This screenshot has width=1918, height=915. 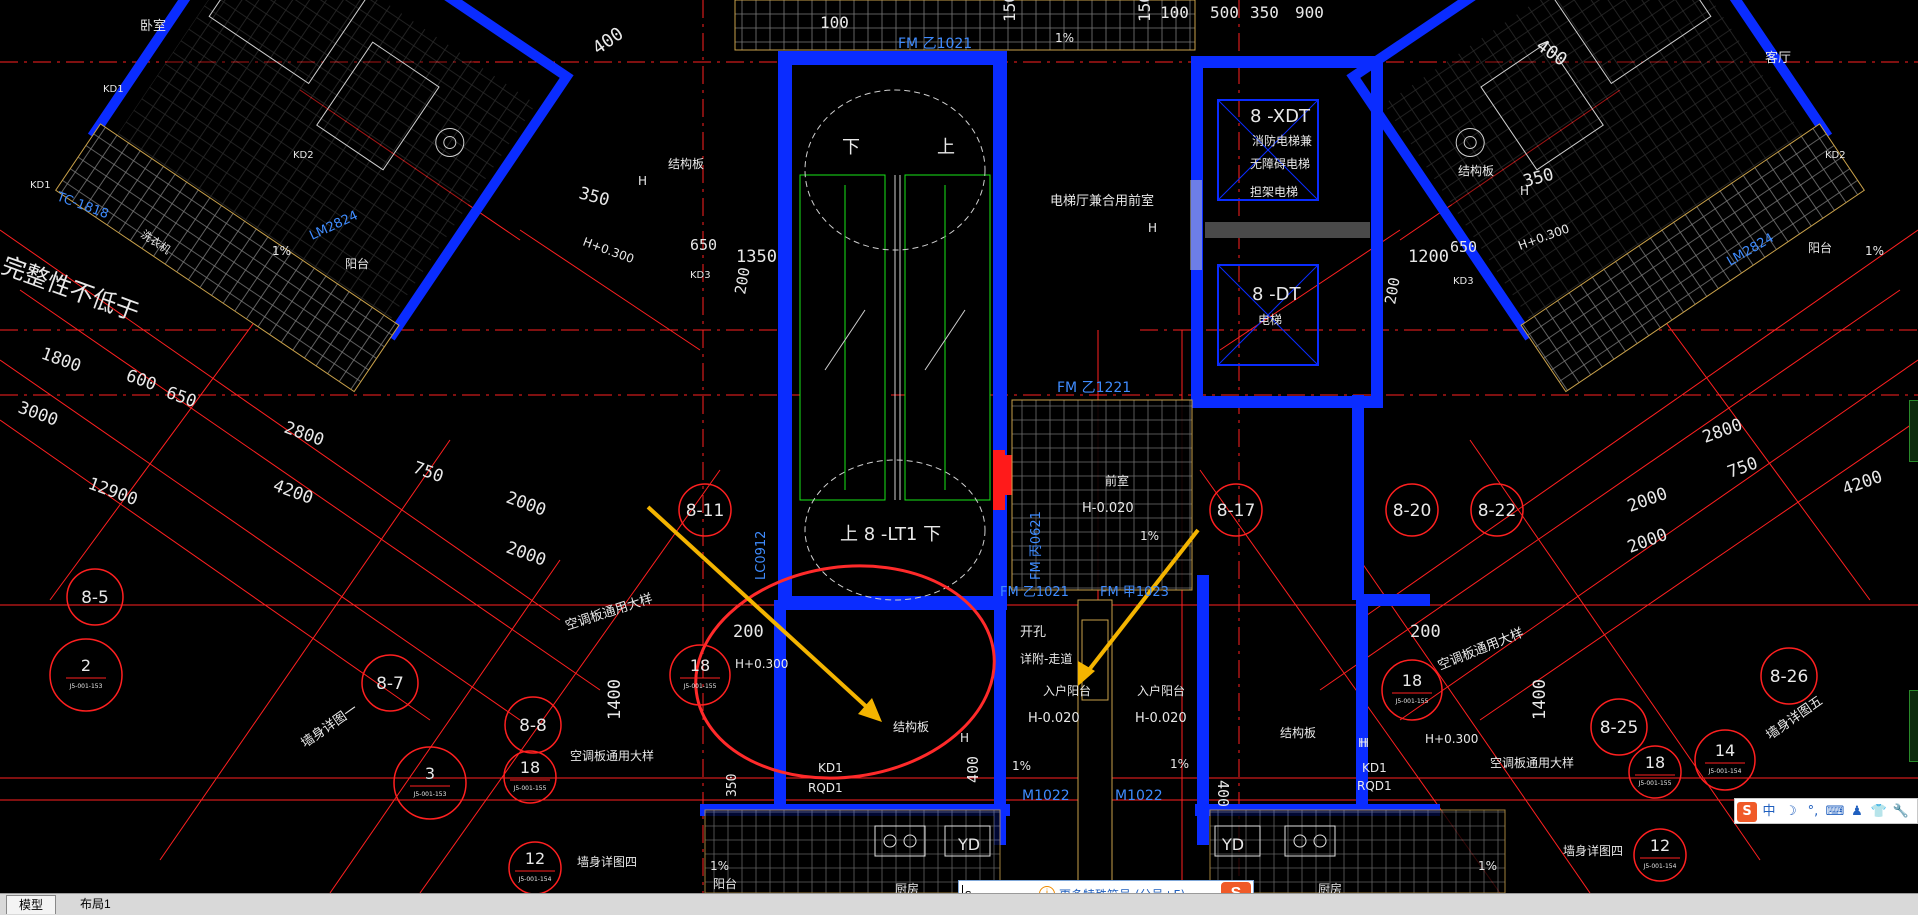 I want to click on ime-status-bar: S 中 ☽ °, ⌨ ♟ 👕 🔧, so click(x=1826, y=811).